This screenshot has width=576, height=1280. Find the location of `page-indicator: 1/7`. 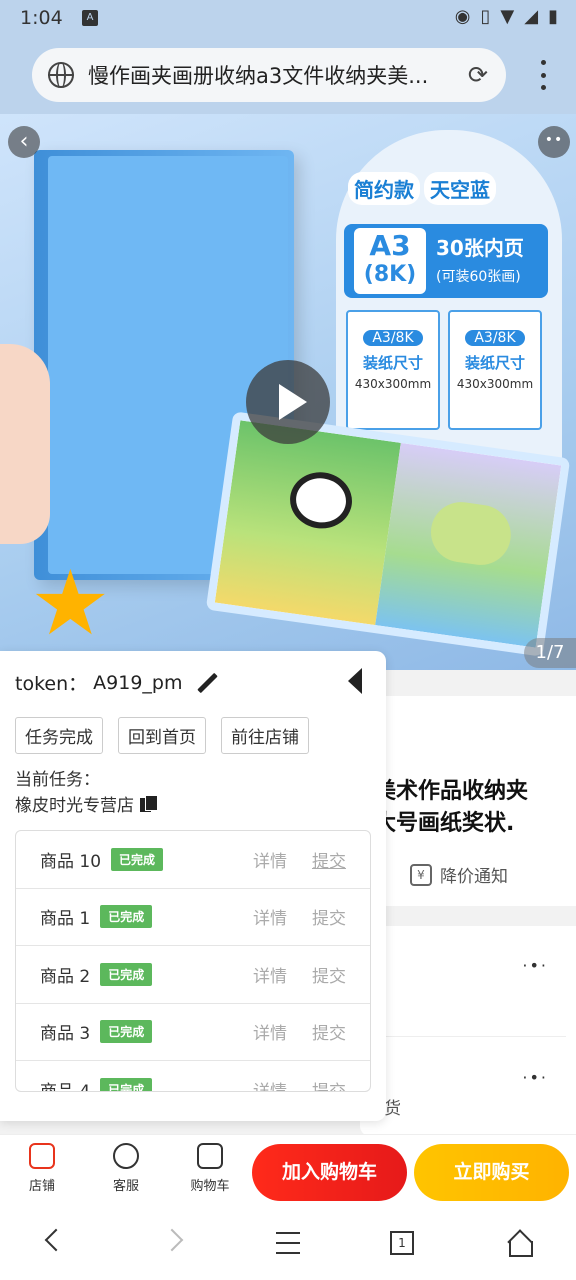

page-indicator: 1/7 is located at coordinates (550, 653).